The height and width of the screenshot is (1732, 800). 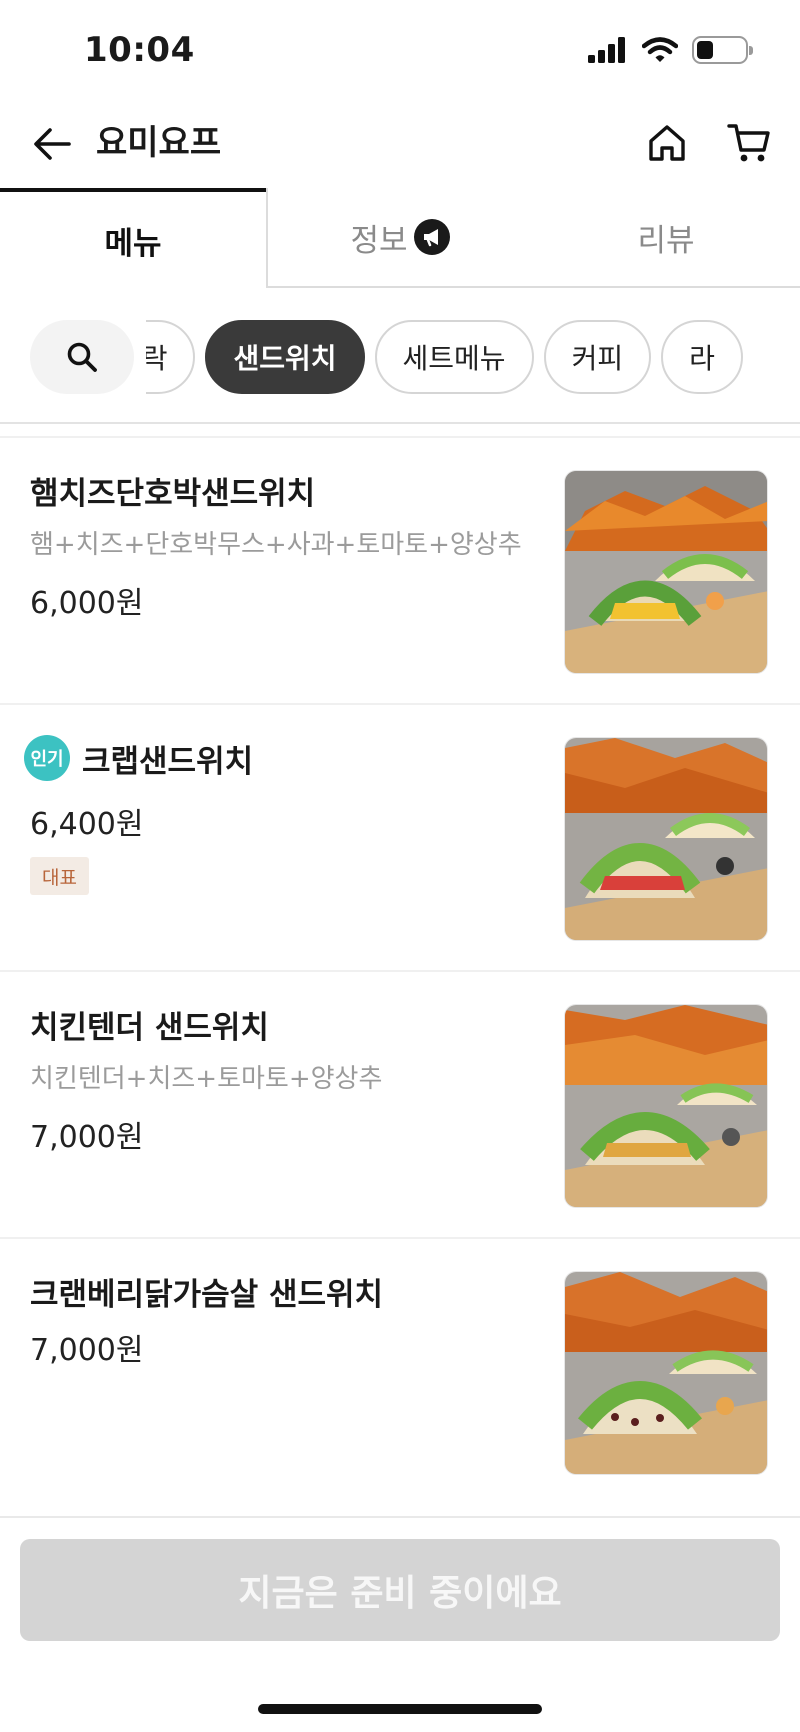 I want to click on category-chip-partial: 라, so click(x=702, y=357).